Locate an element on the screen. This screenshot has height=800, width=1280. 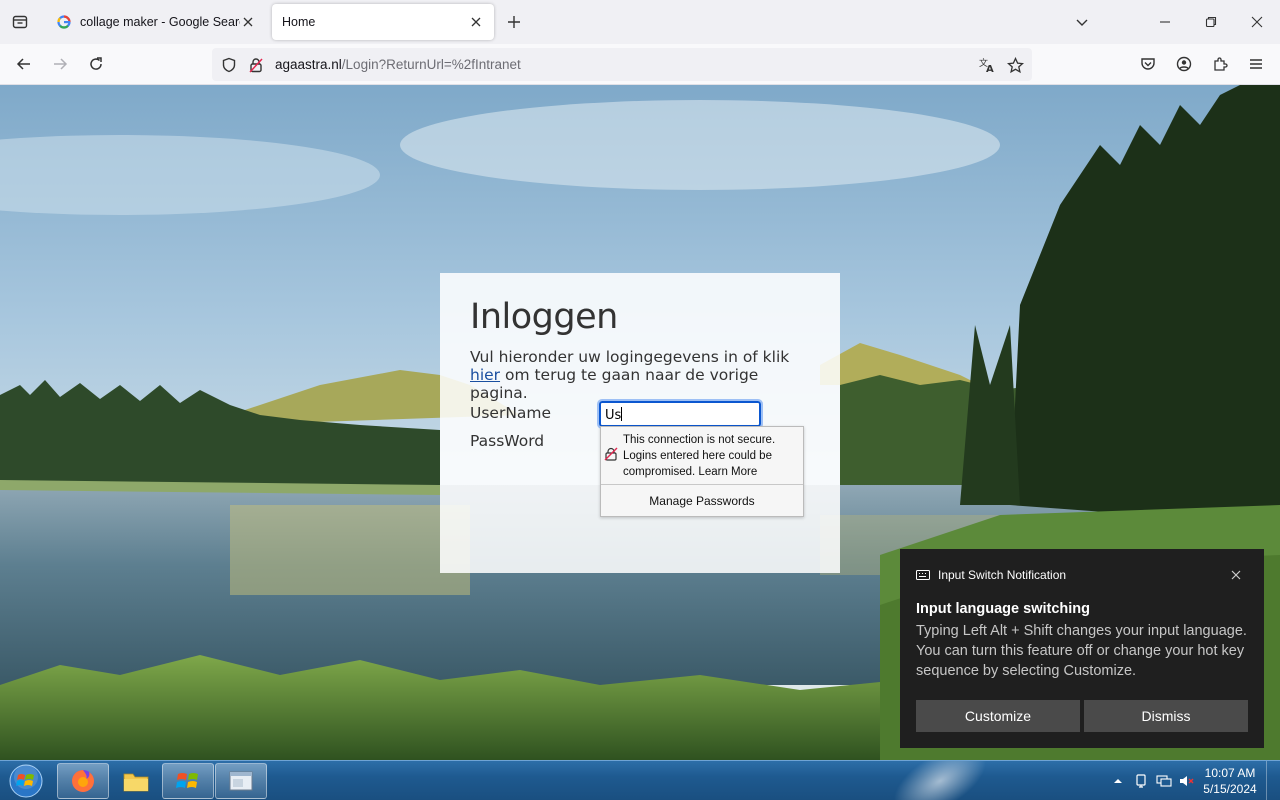
pocket-icon is located at coordinates (1148, 64).